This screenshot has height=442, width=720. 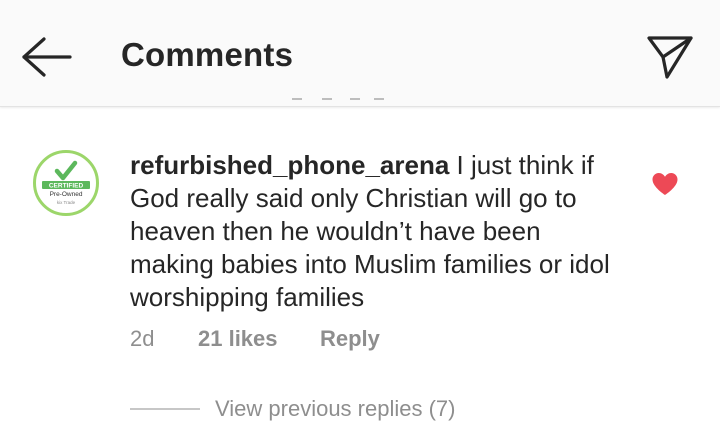 I want to click on page-title: Comments, so click(x=207, y=54).